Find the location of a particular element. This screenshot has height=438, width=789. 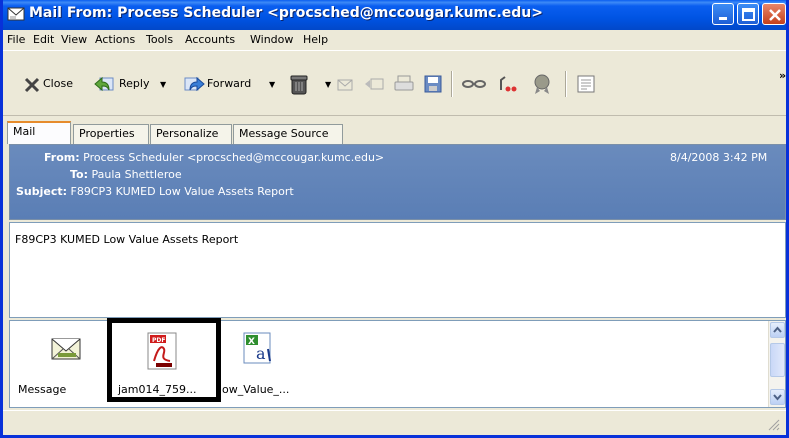

tab-message-source: Message Source is located at coordinates (288, 134).